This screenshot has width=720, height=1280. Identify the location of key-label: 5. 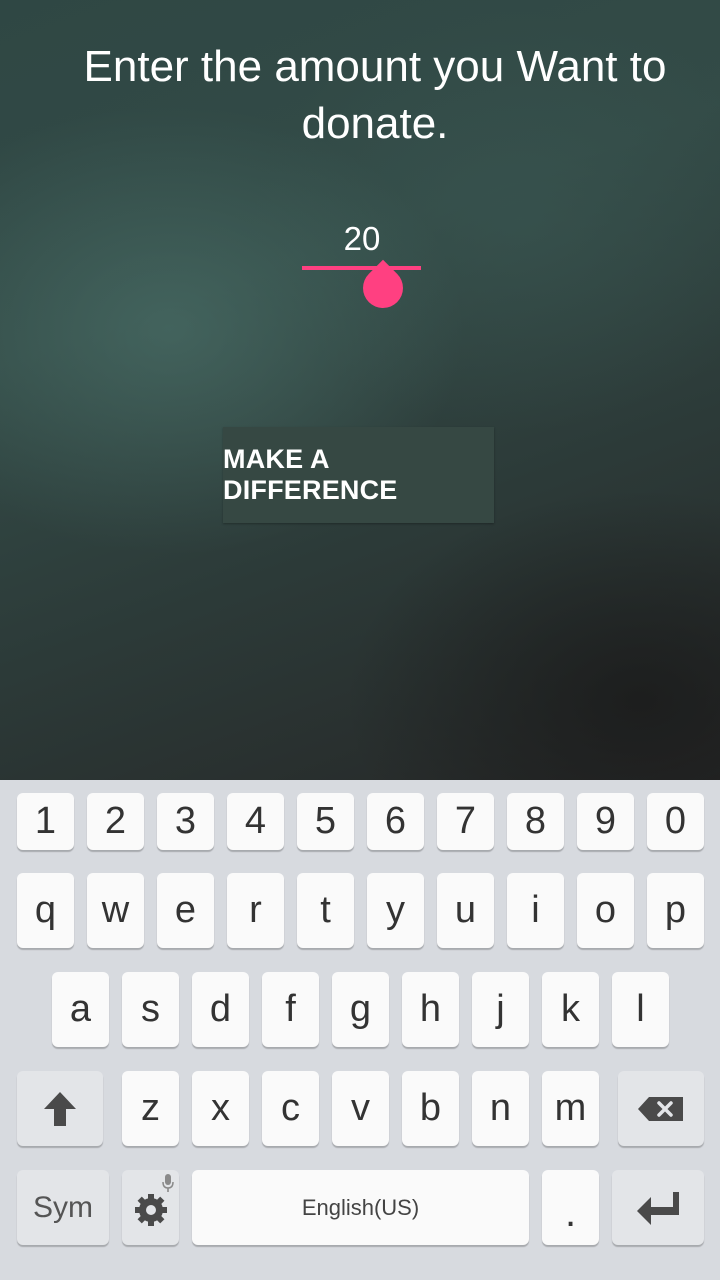
(325, 821).